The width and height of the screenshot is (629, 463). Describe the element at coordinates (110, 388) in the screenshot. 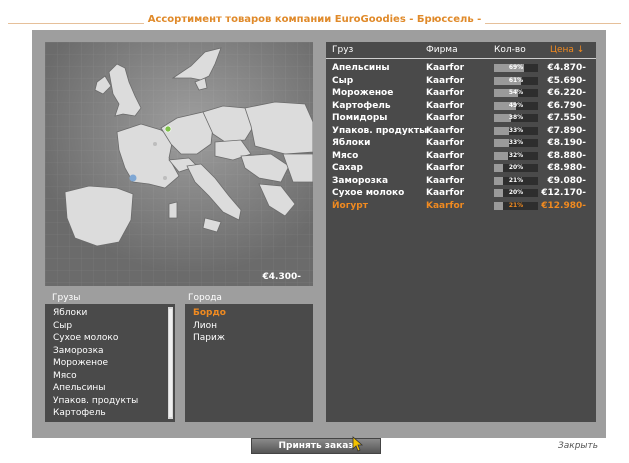

I see `cargo-list-item: Апельсины` at that location.